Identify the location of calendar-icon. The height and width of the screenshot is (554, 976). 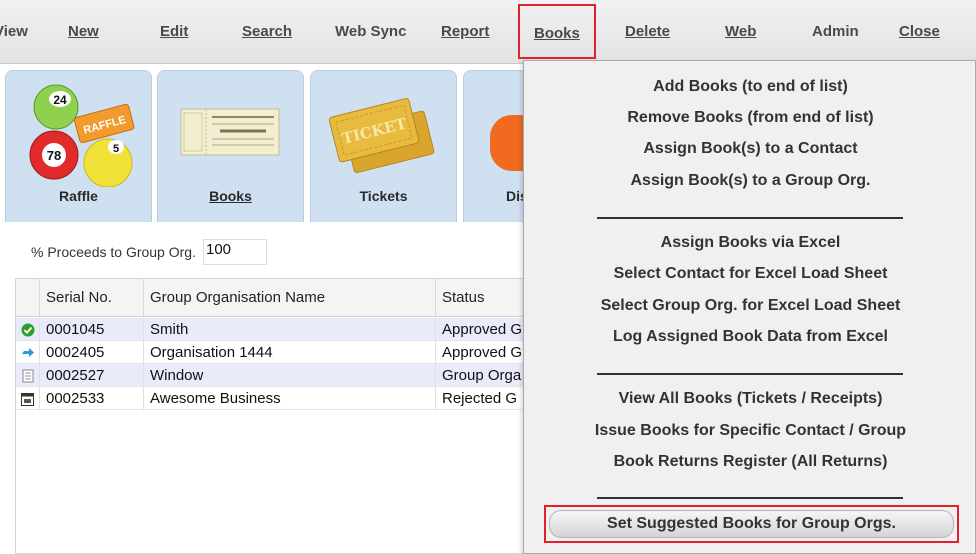
(27, 398).